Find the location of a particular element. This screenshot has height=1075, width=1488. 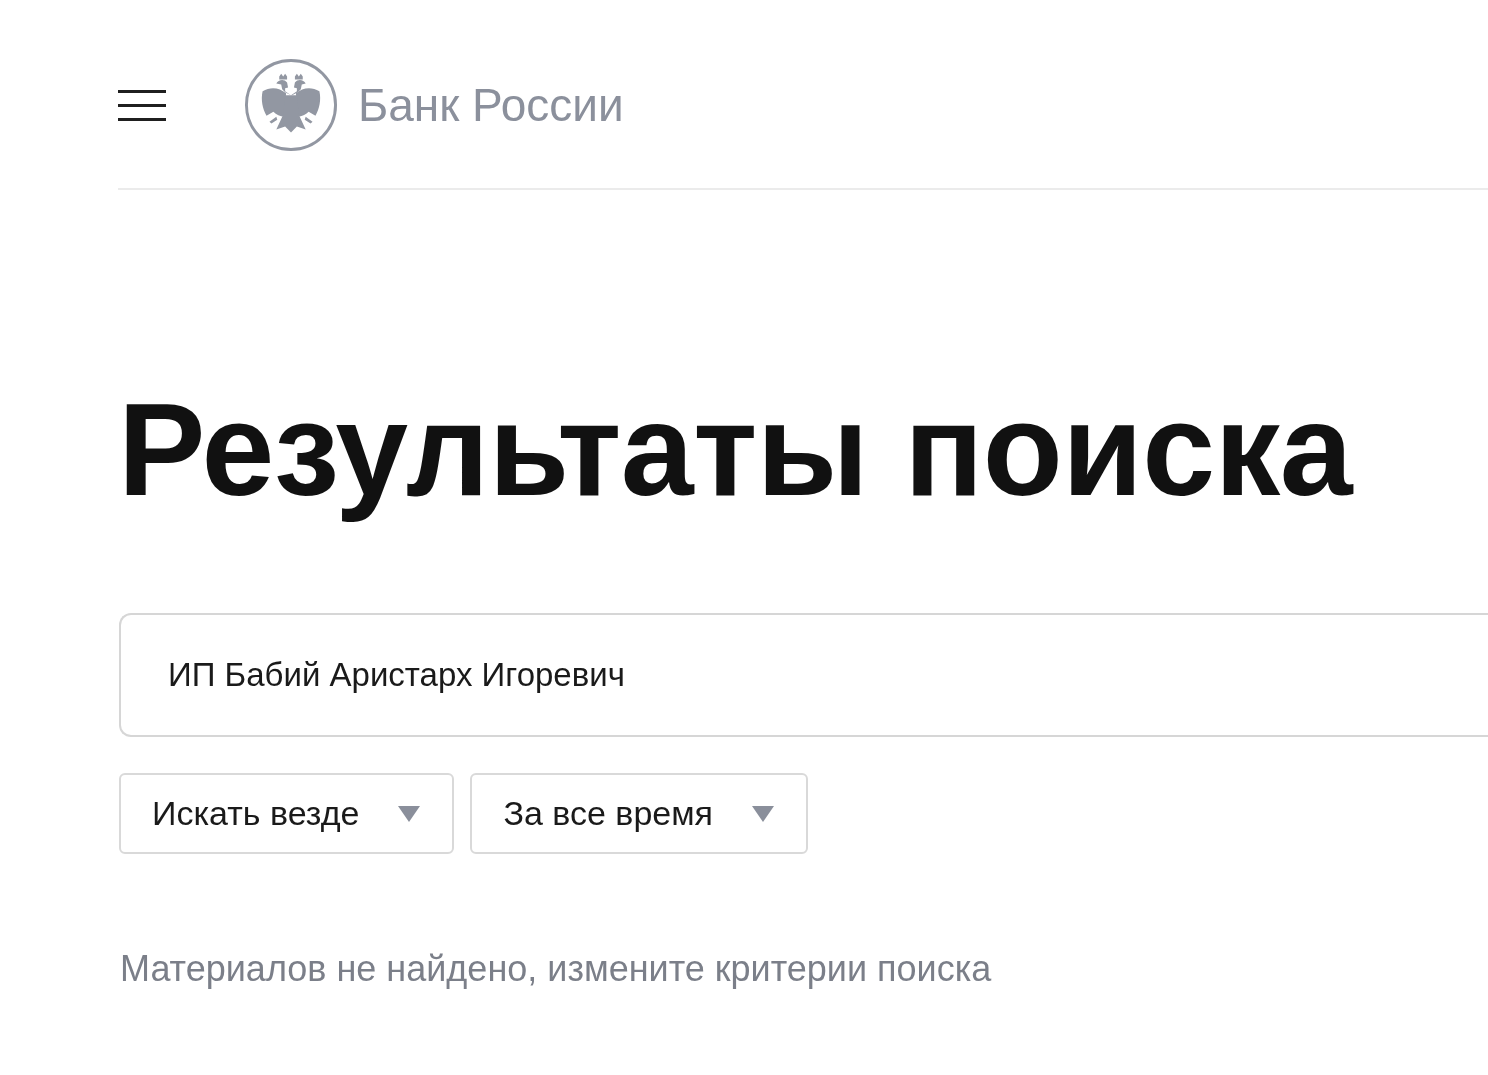

filter-dropdown: Искать везде is located at coordinates (287, 814).